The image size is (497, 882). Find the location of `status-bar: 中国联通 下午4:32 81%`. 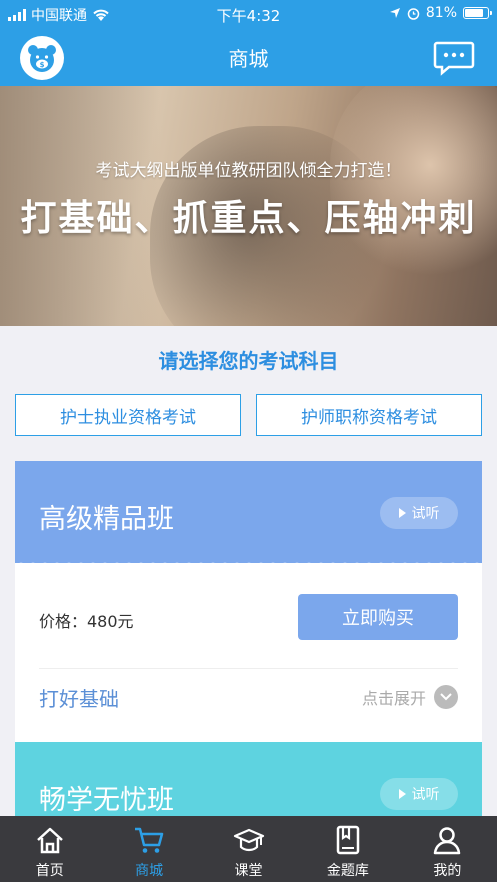

status-bar: 中国联通 下午4:32 81% is located at coordinates (248, 14).